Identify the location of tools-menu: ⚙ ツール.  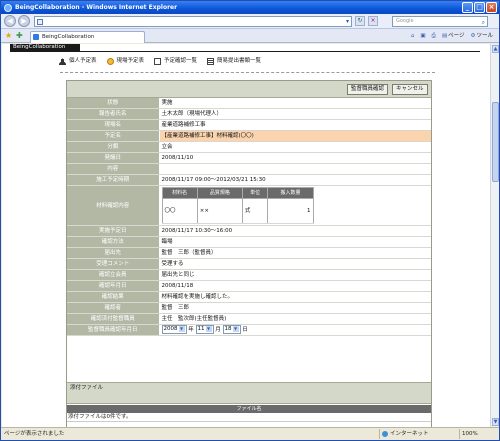
(482, 36).